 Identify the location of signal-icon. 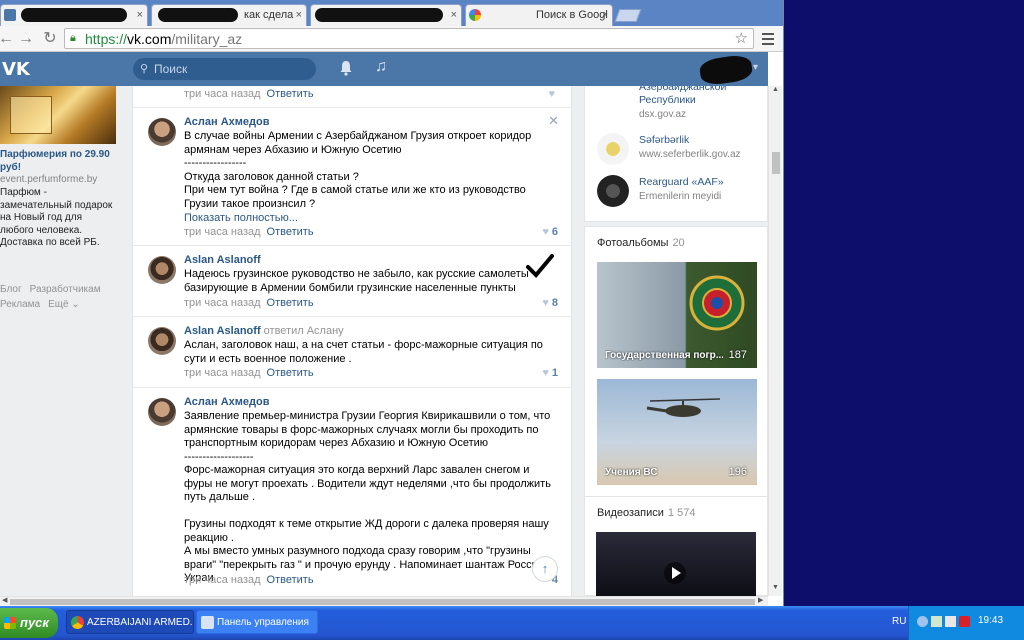
(936, 621).